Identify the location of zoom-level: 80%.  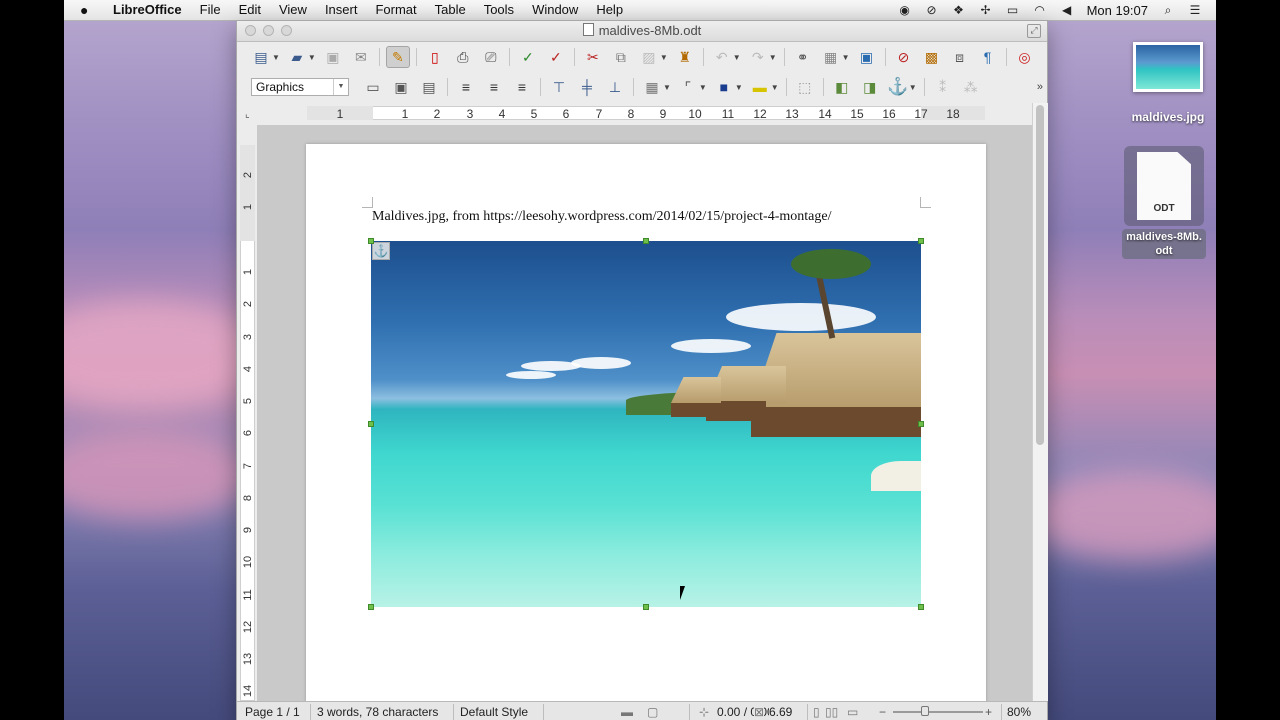
(1019, 712).